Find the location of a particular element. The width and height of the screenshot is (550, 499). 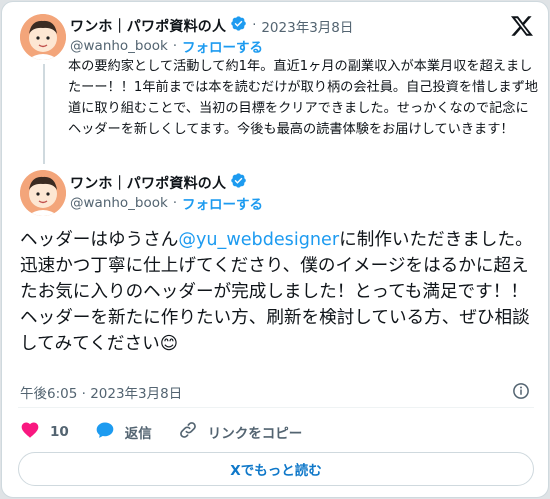

read-more-label: Xでもっと読む is located at coordinates (276, 471).